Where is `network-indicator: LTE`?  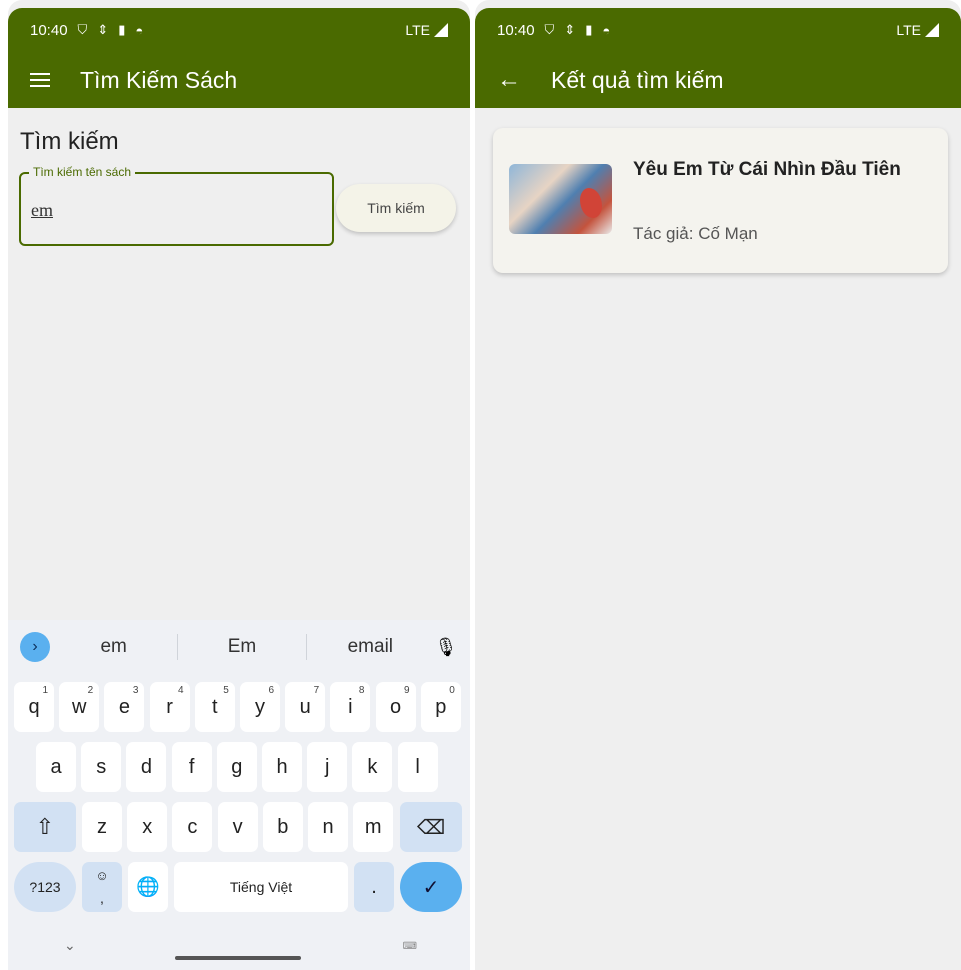
network-indicator: LTE is located at coordinates (426, 30).